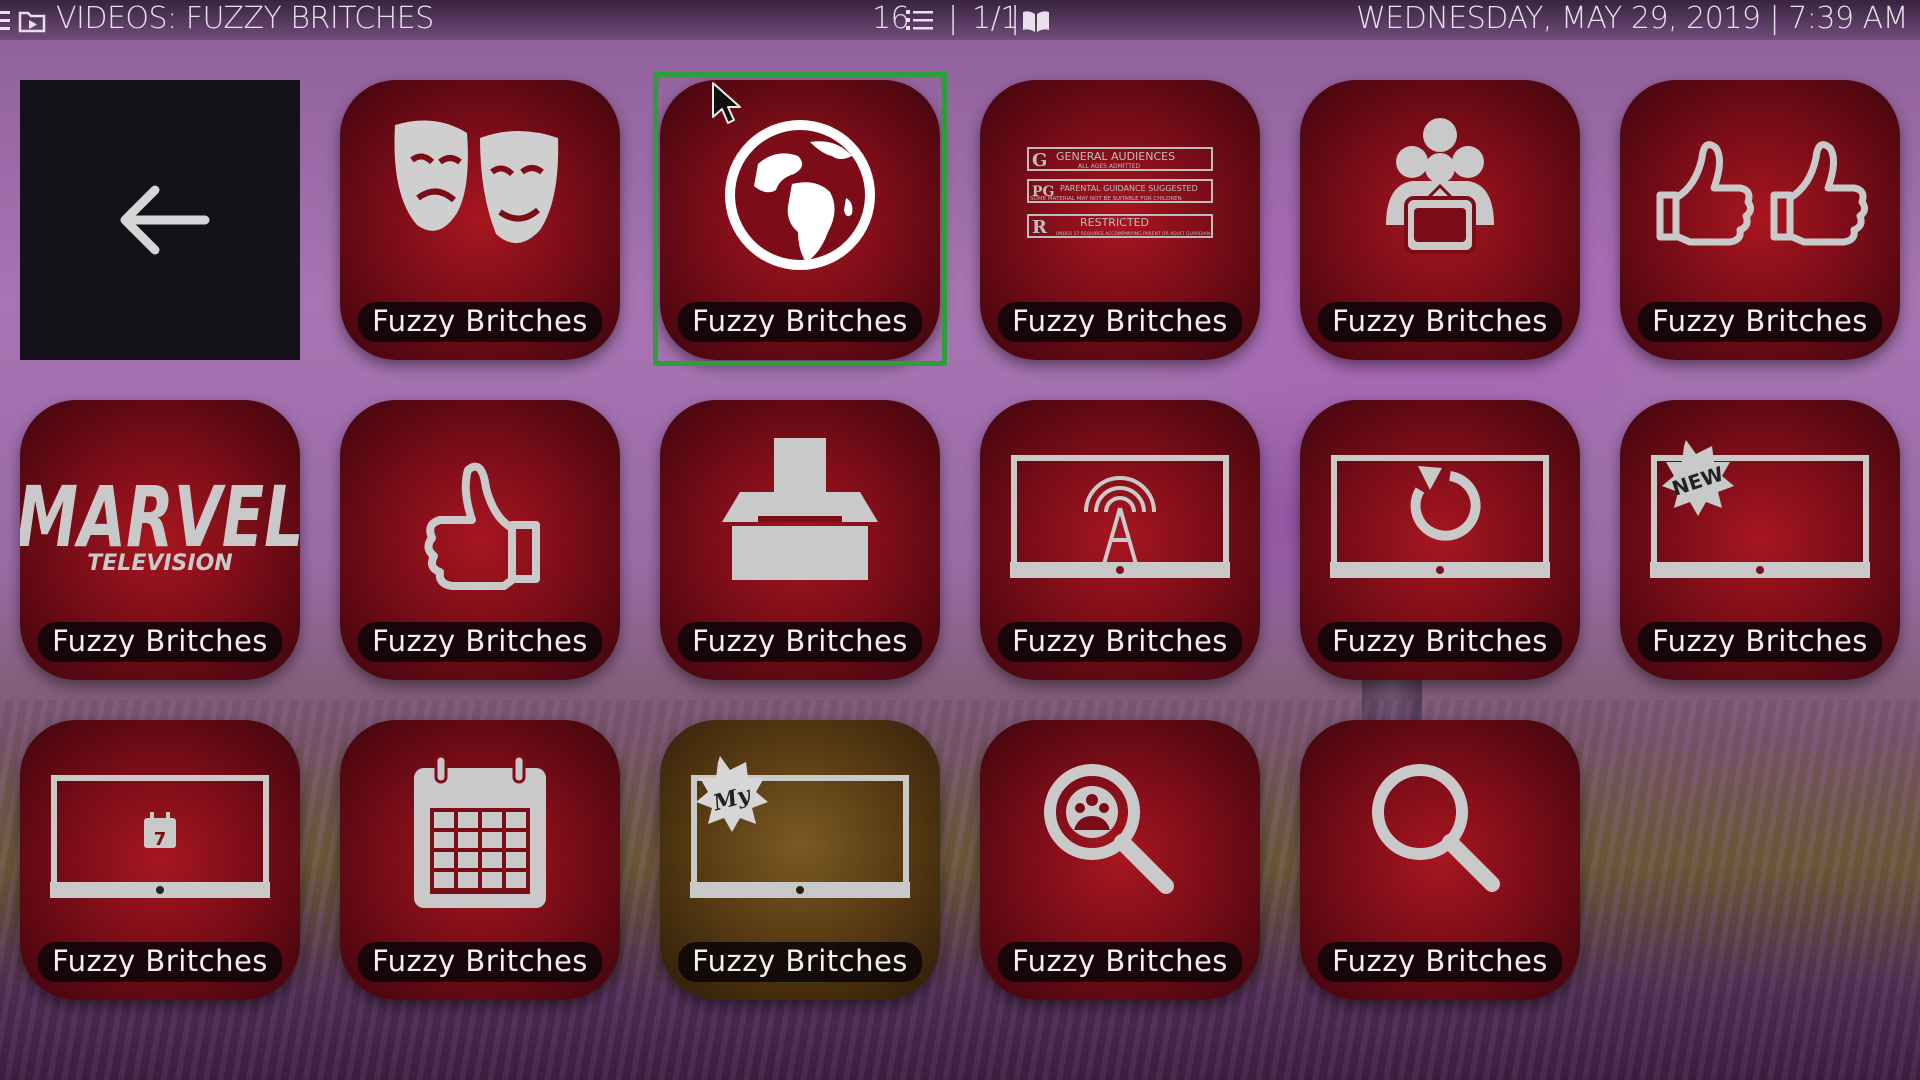 Image resolution: width=1920 pixels, height=1080 pixels. What do you see at coordinates (159, 563) in the screenshot?
I see `svg-text: TELEVISION` at bounding box center [159, 563].